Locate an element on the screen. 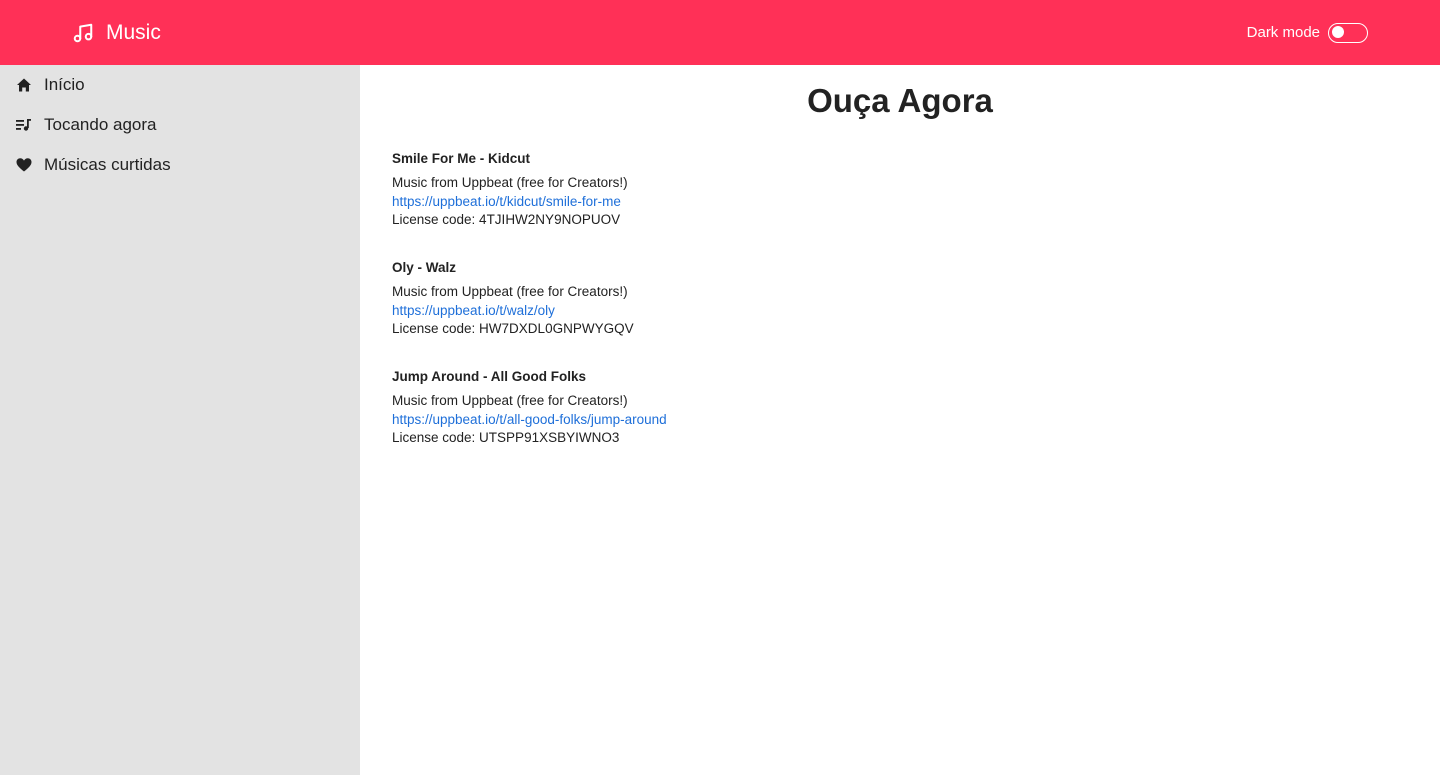  home-icon is located at coordinates (24, 85).